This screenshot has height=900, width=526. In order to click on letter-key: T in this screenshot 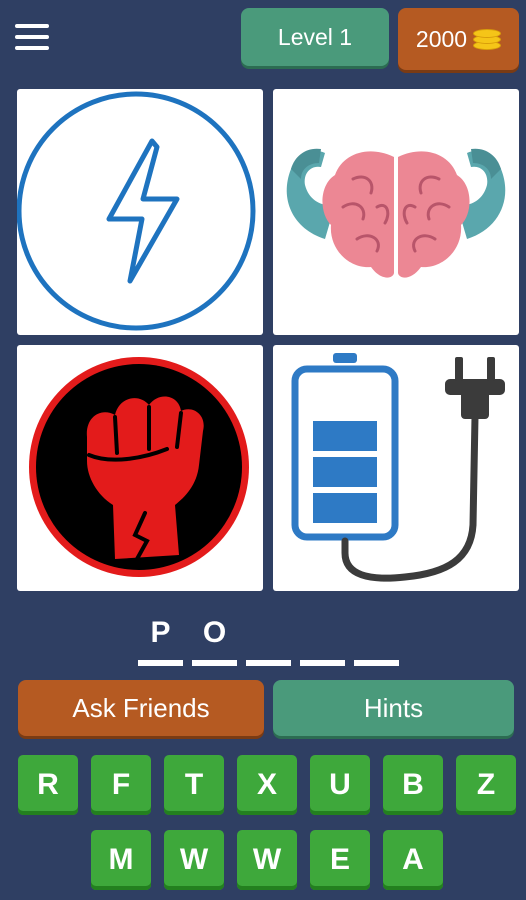, I will do `click(194, 785)`.